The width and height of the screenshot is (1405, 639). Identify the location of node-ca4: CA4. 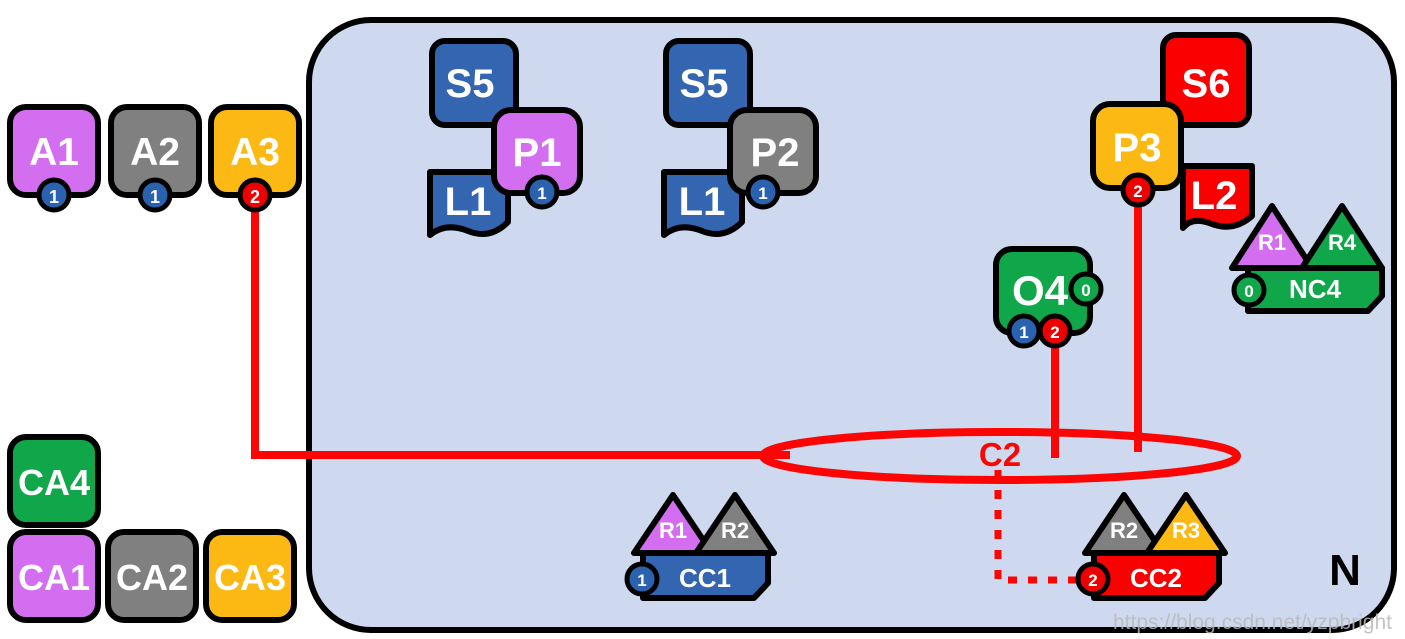
(54, 481).